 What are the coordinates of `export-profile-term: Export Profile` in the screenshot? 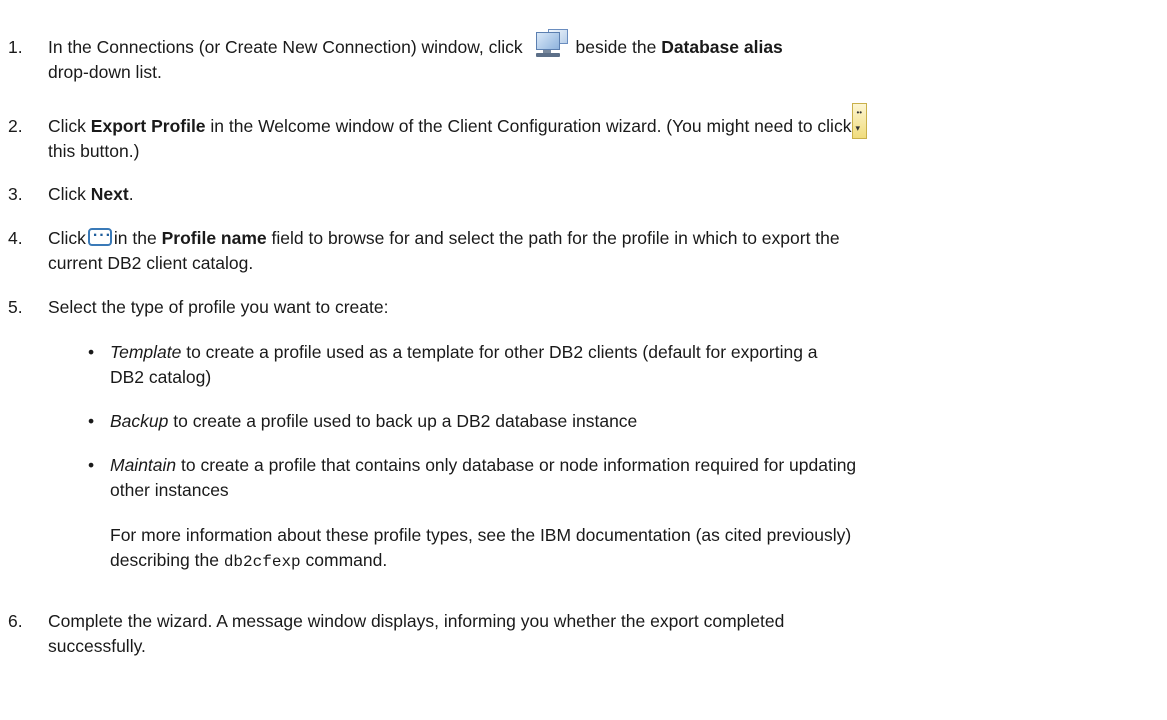 It's located at (148, 126).